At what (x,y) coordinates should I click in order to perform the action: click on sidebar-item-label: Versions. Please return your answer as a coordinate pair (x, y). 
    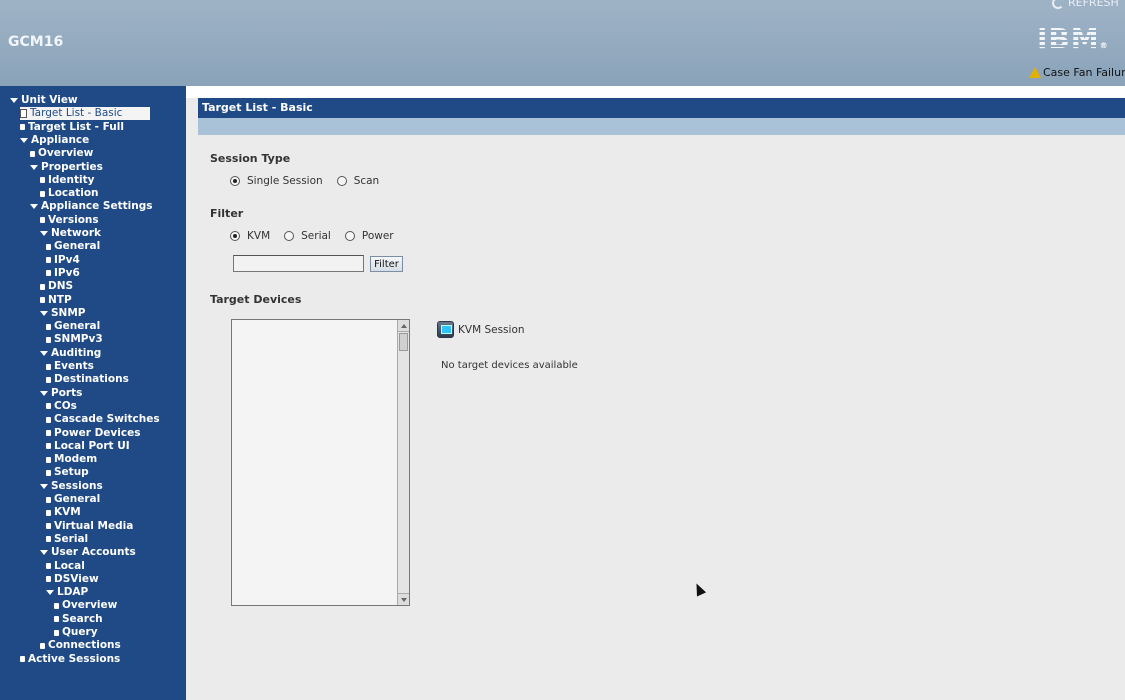
    Looking at the image, I should click on (73, 219).